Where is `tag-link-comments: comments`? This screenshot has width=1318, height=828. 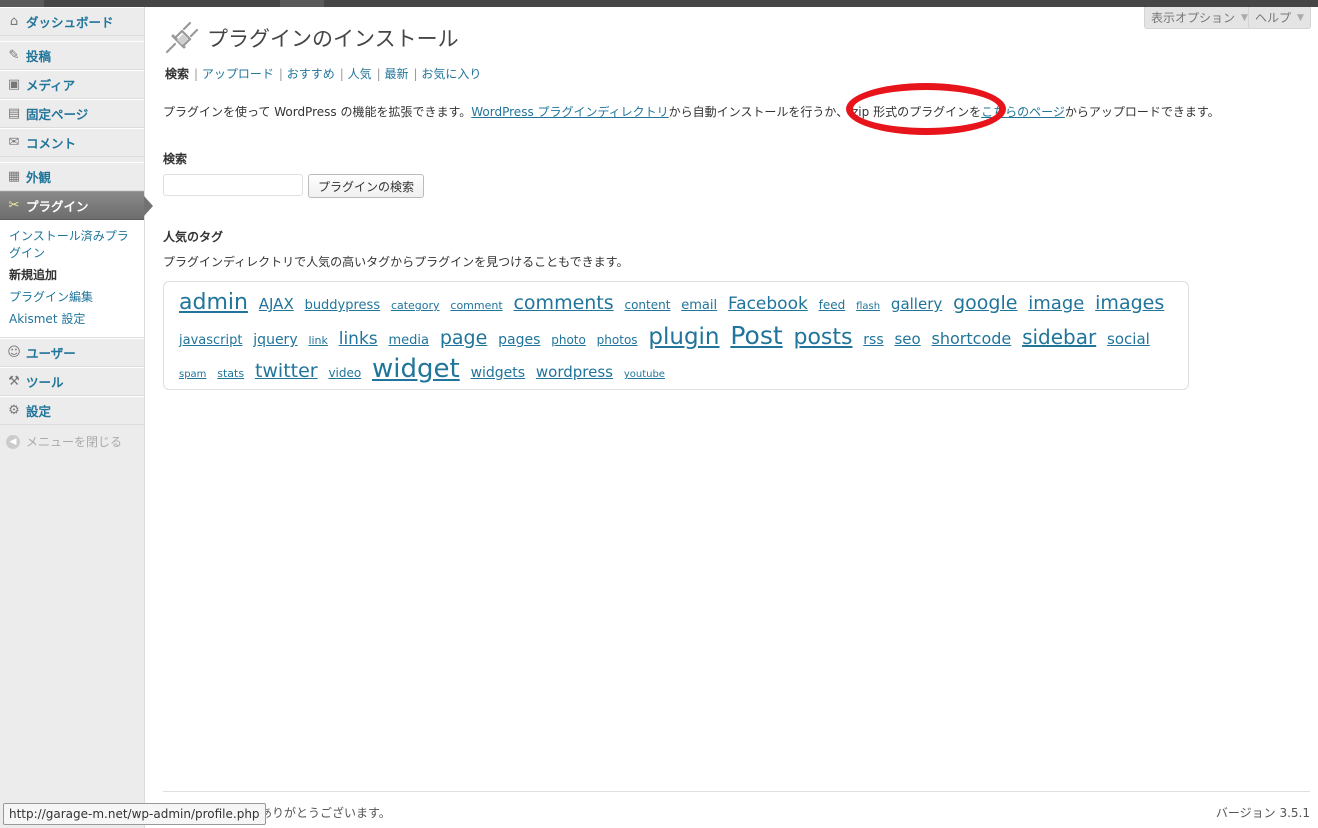 tag-link-comments: comments is located at coordinates (563, 303).